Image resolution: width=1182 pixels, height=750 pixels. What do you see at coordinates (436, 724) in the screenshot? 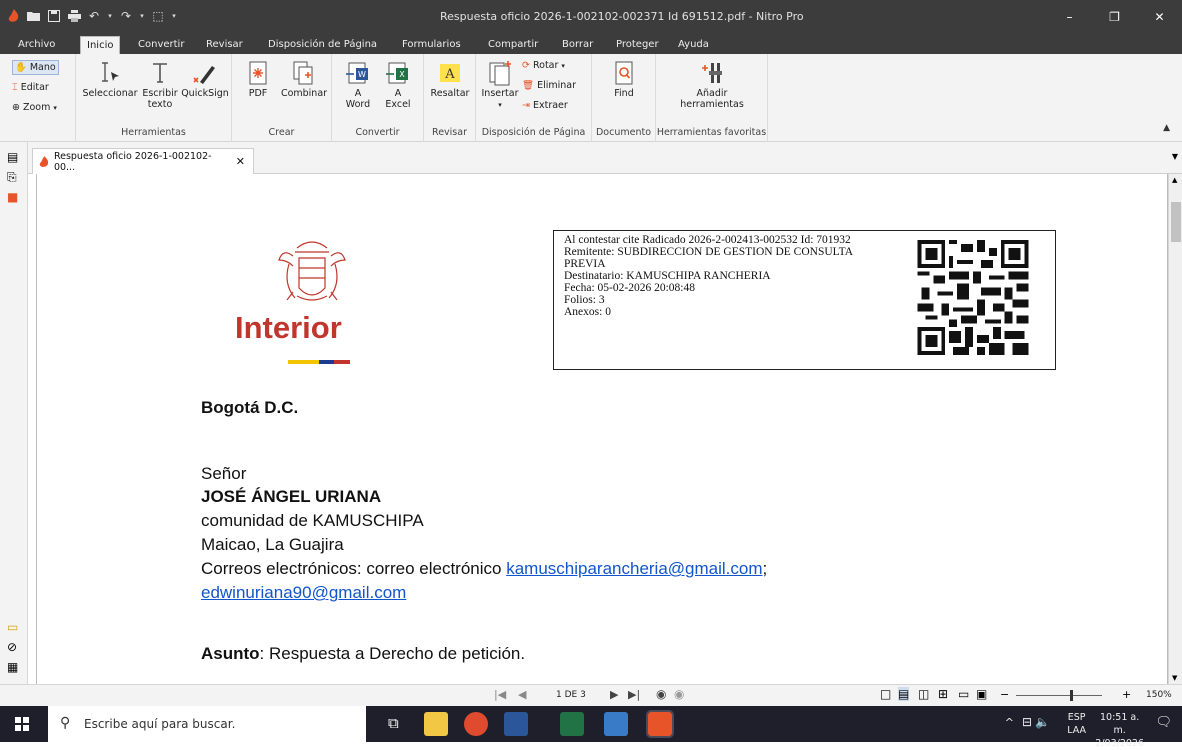
I see `file-explorer-icon` at bounding box center [436, 724].